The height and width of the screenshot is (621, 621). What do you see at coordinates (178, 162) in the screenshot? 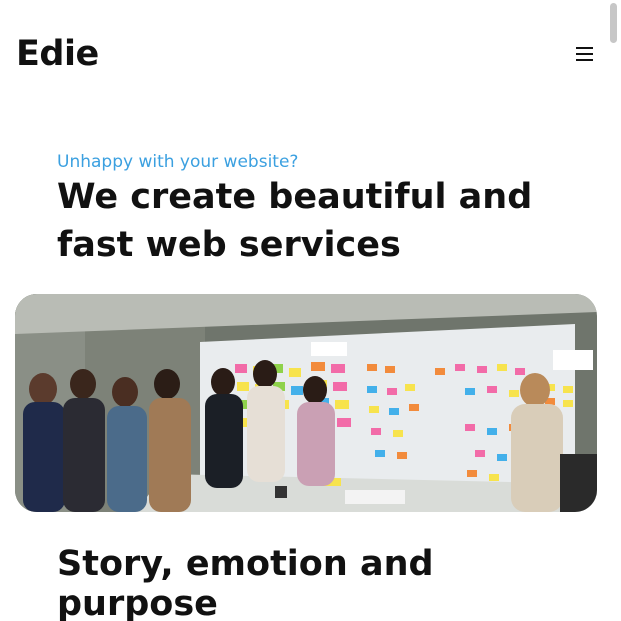
I see `hero-eyebrow: Unhappy with your website?` at bounding box center [178, 162].